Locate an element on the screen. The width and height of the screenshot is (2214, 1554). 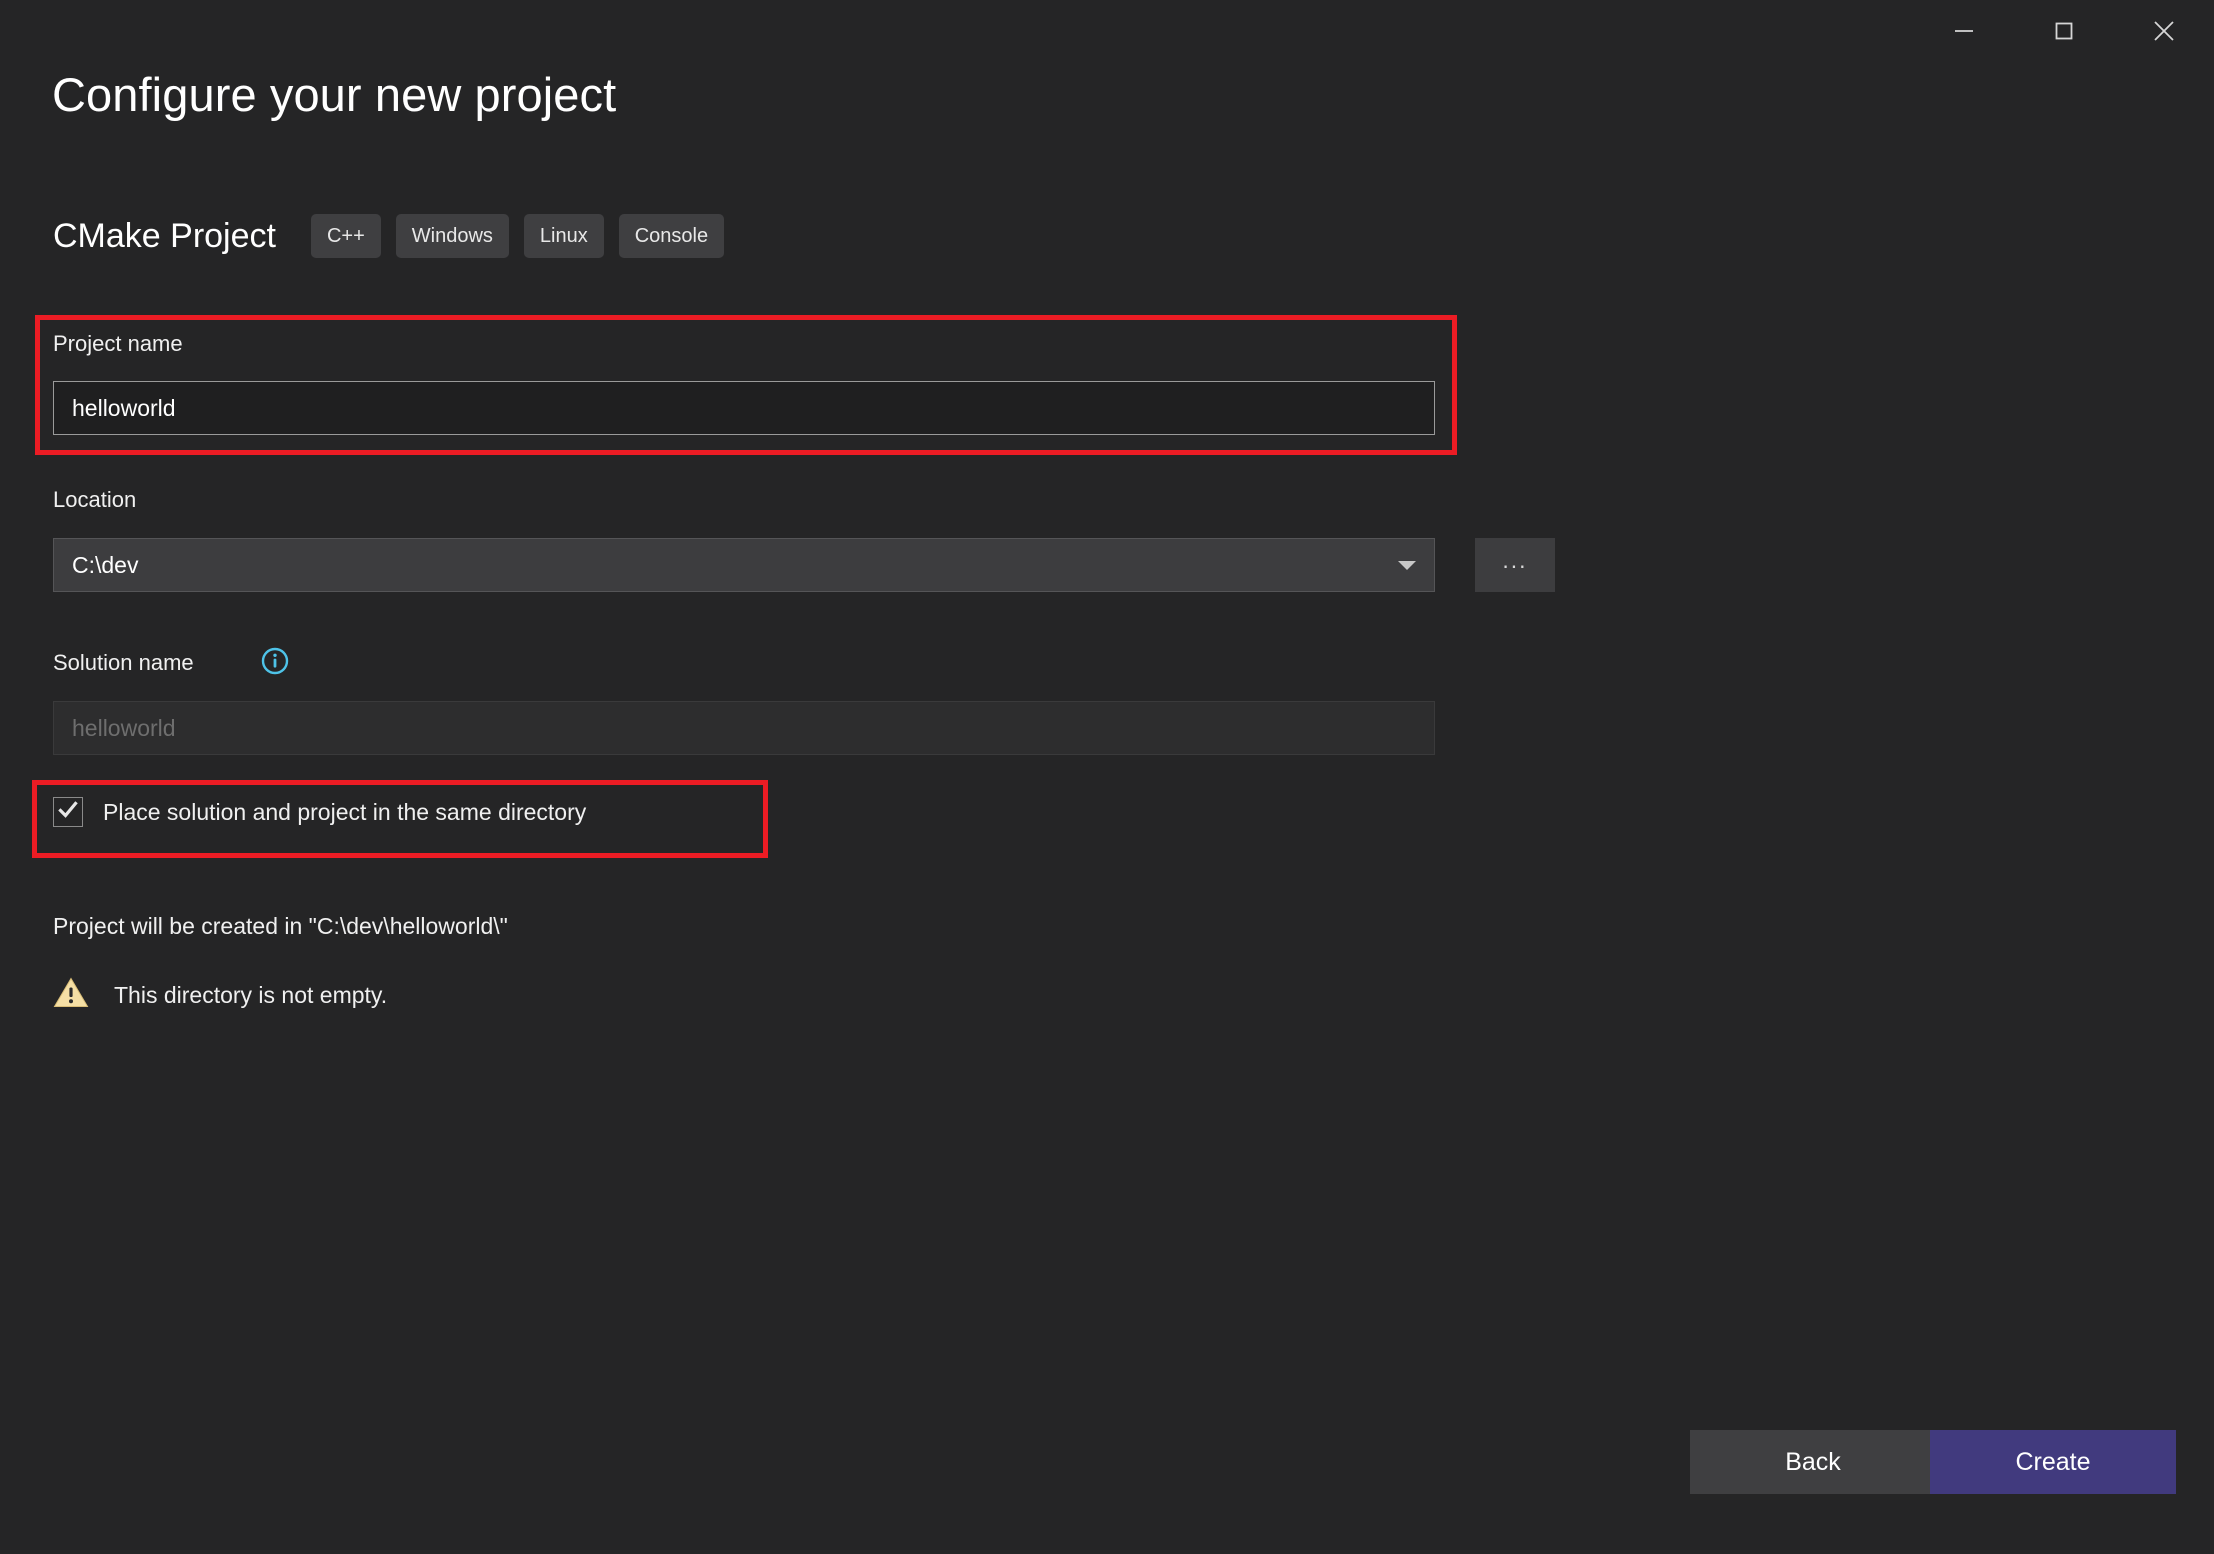
same-directory-checkbox is located at coordinates (68, 812).